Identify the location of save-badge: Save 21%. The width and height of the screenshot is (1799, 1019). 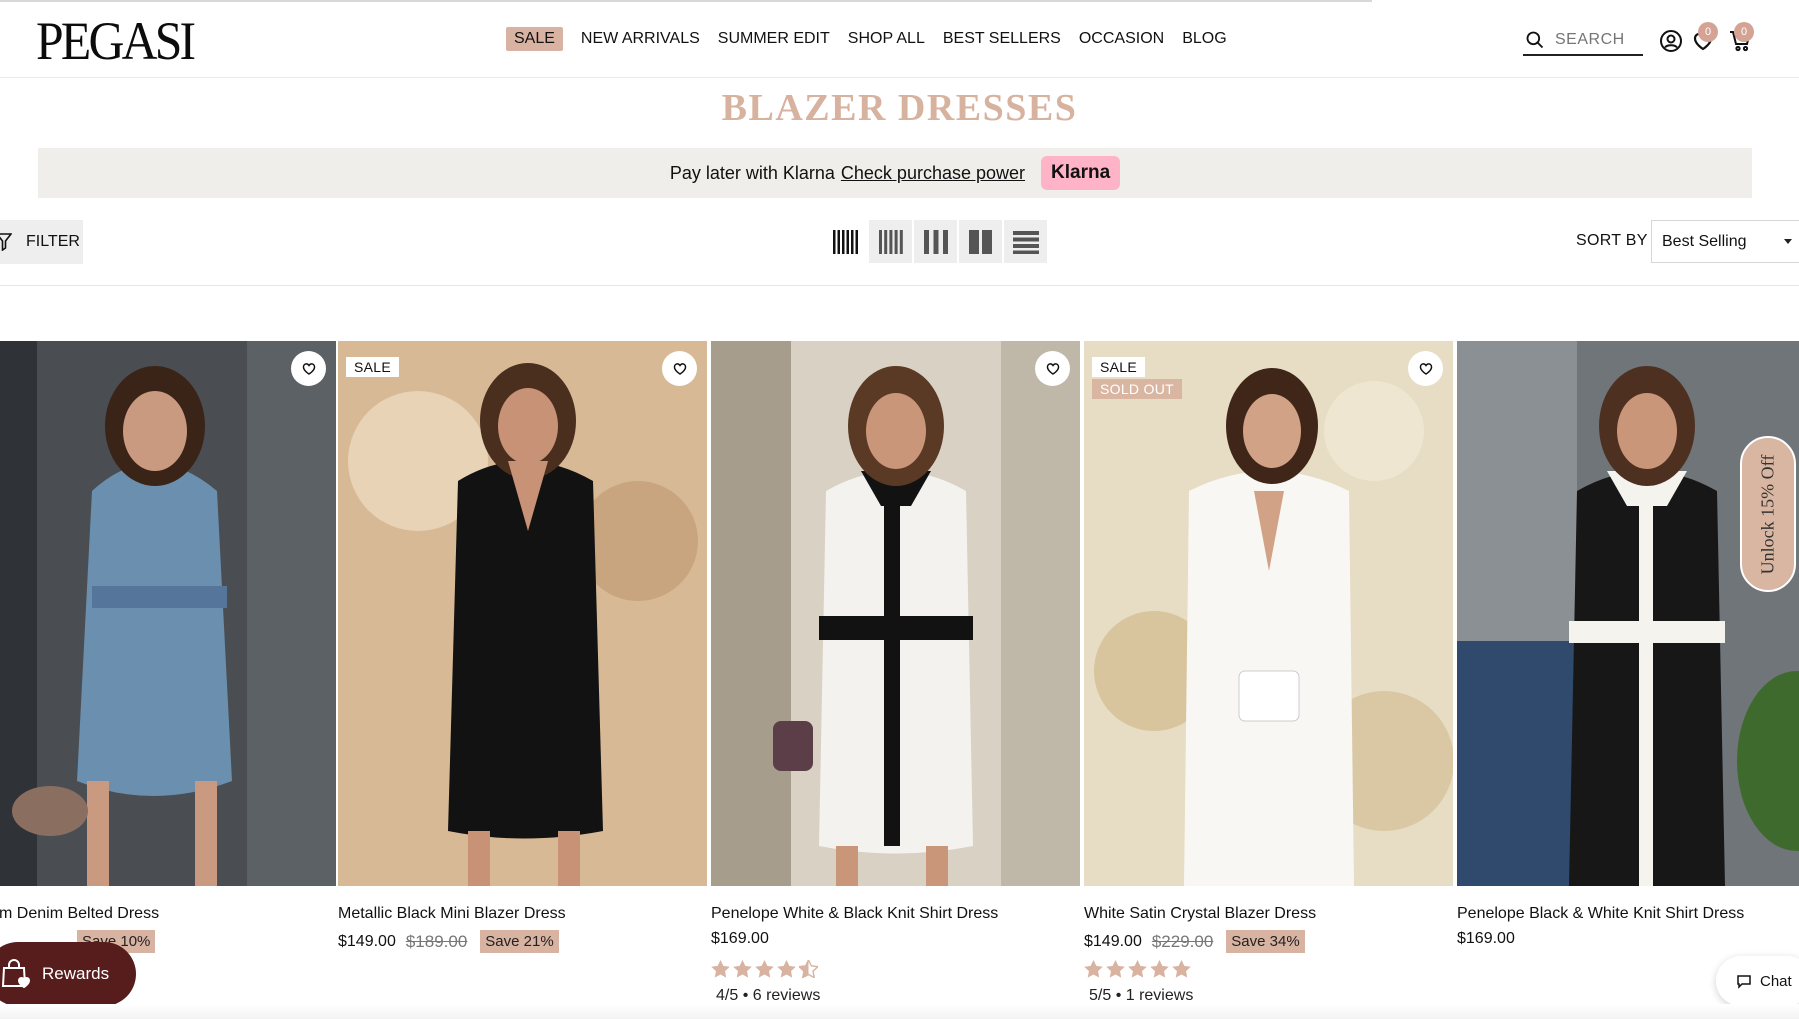
(519, 941).